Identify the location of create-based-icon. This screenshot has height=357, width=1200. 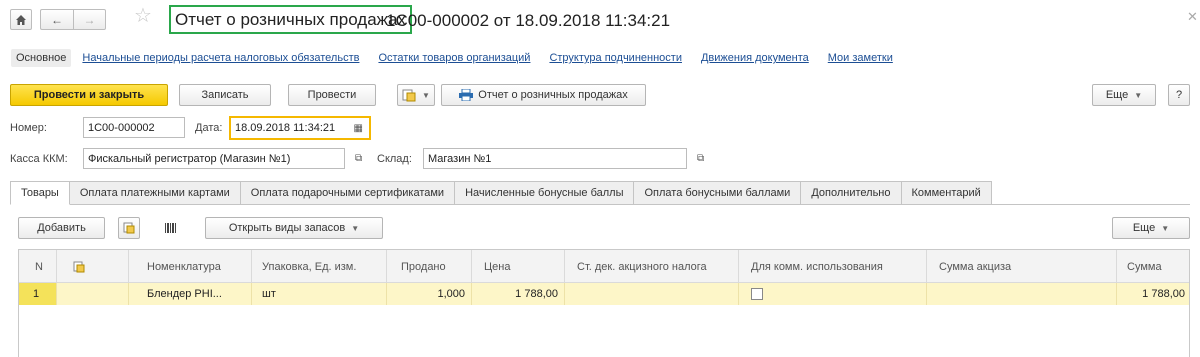
(409, 95).